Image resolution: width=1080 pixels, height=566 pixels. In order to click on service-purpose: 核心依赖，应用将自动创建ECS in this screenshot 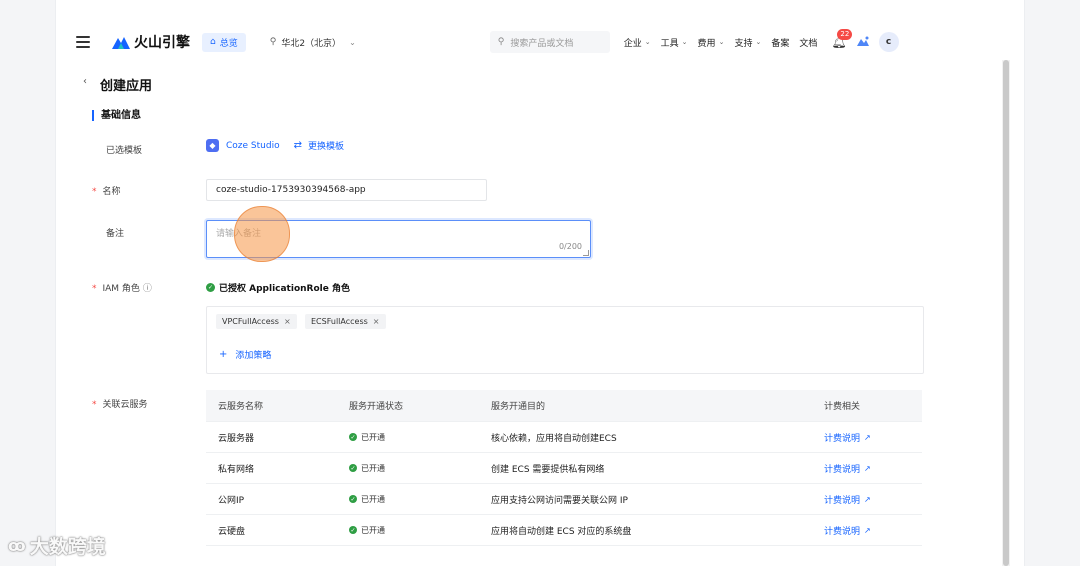, I will do `click(554, 438)`.